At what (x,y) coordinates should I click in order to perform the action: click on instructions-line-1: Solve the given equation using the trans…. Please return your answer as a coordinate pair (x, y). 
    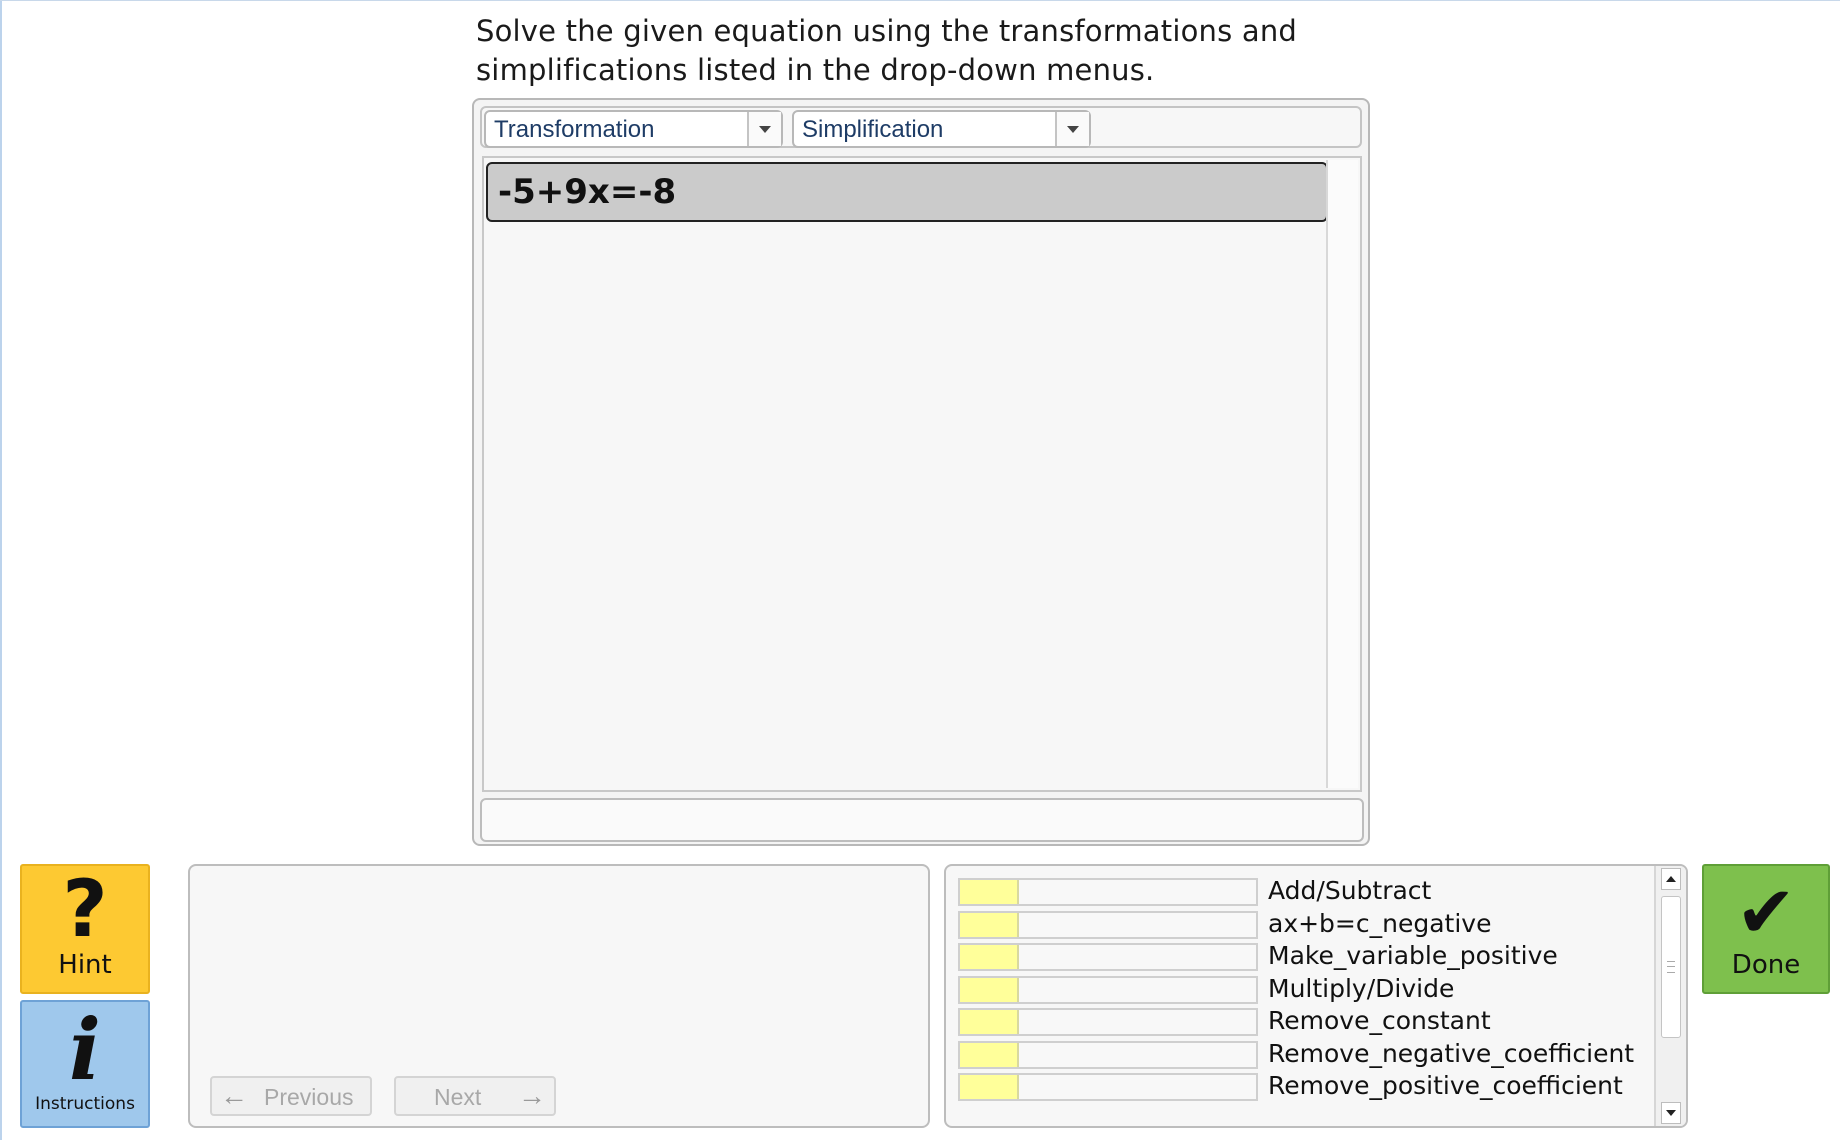
    Looking at the image, I should click on (887, 31).